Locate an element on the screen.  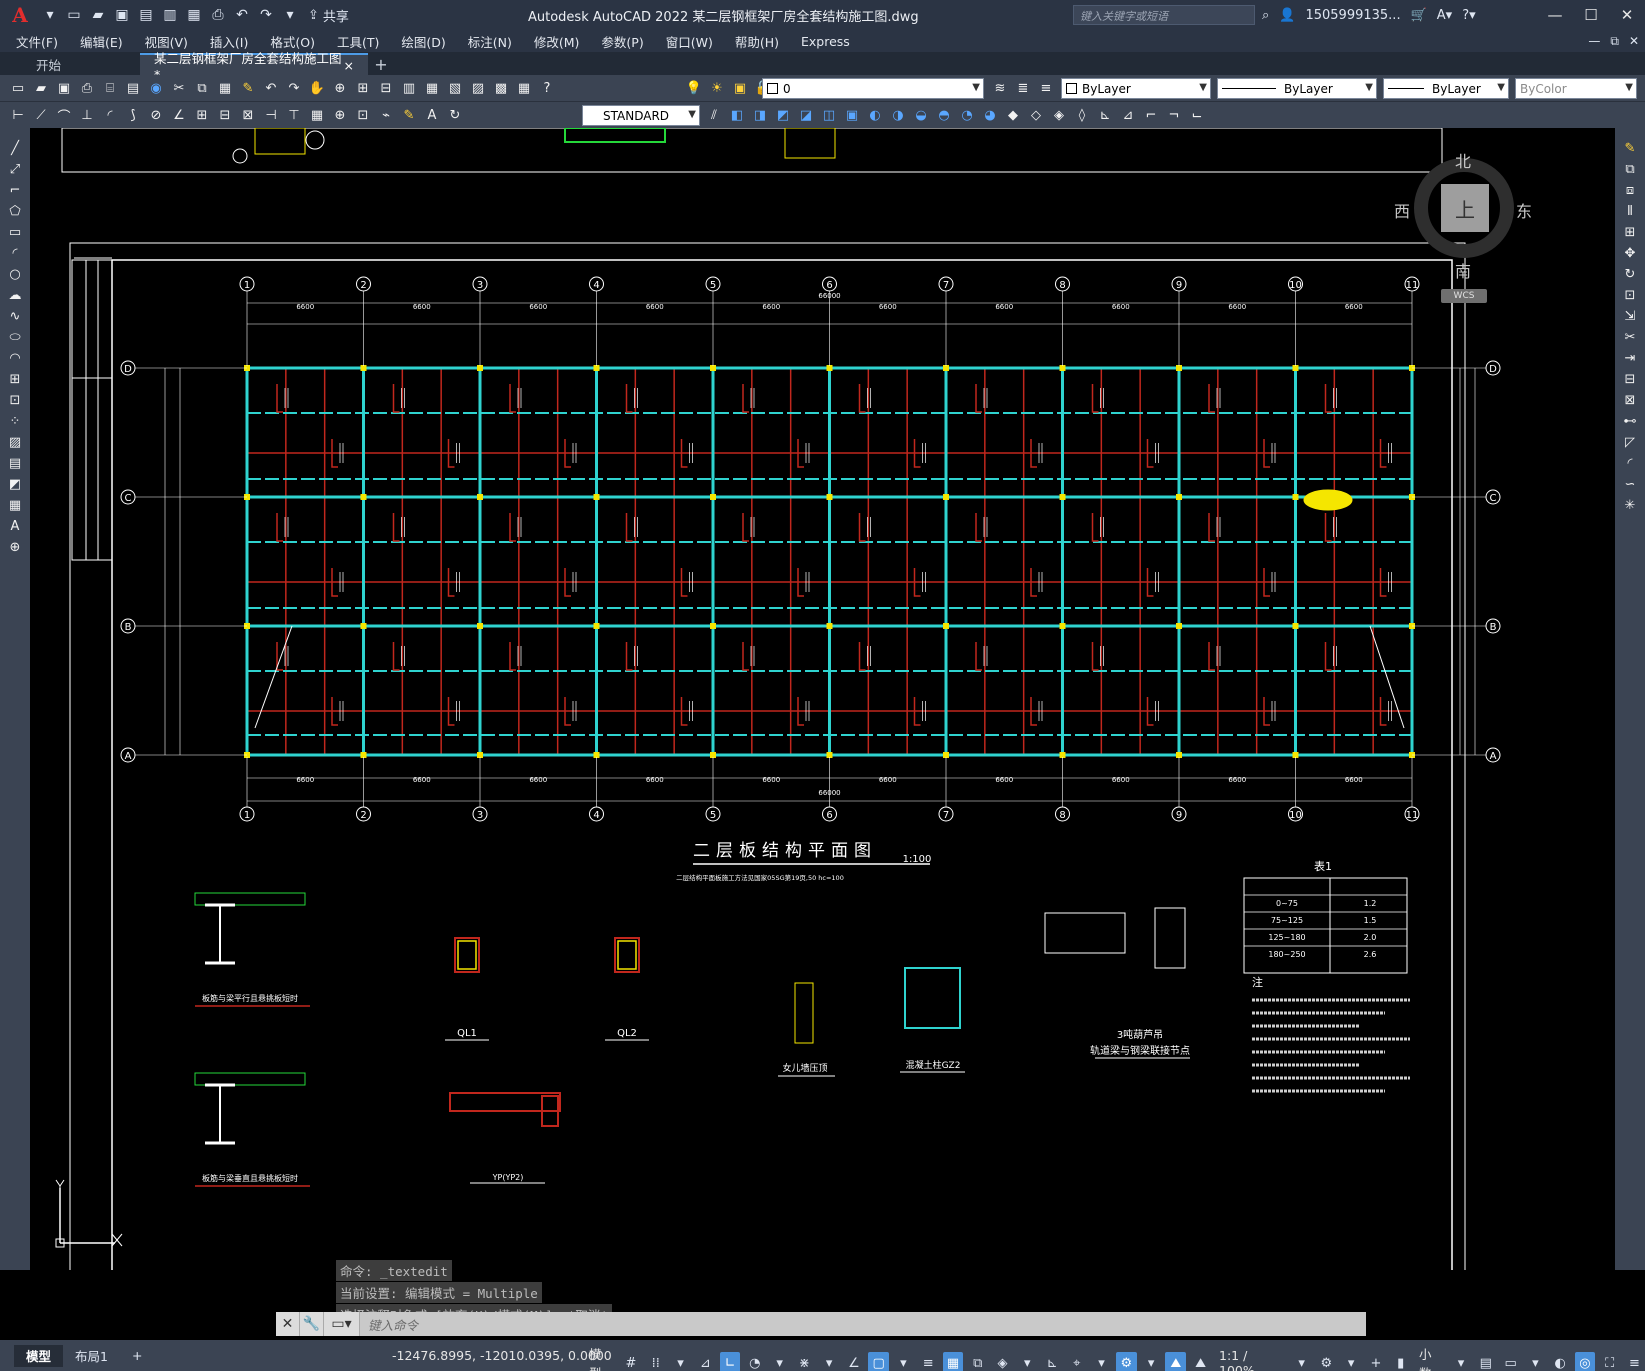
3d-wedge-icon: ◨ is located at coordinates (760, 115).